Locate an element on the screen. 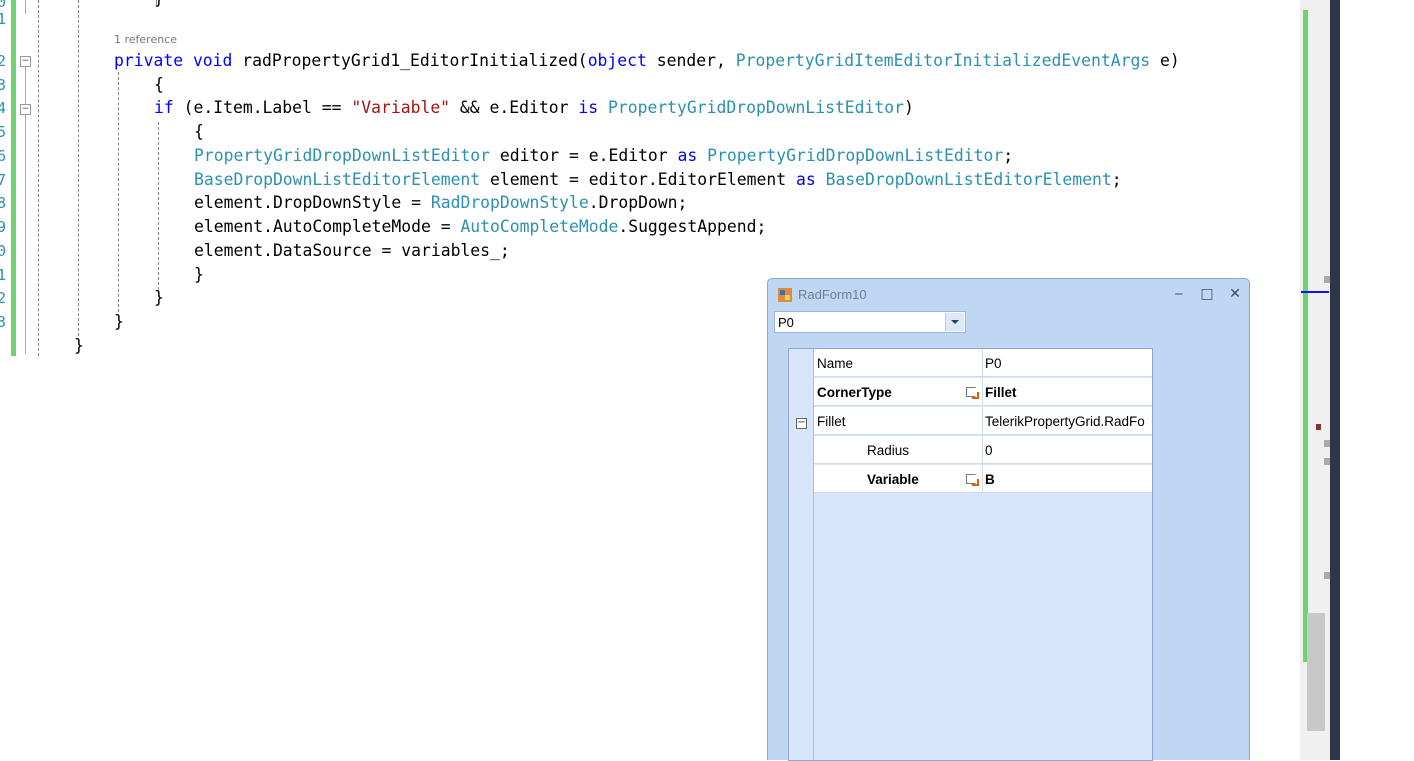 The height and width of the screenshot is (761, 1414). title-bar: RadForm10 ‒ □ ✕ is located at coordinates (1008, 294).